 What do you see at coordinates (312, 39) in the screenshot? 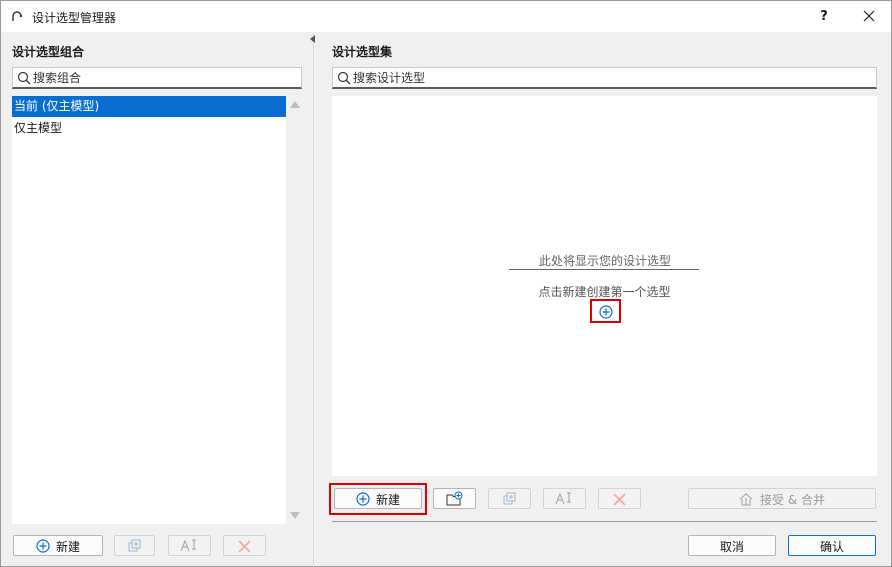
I see `collapse-arrow-icon` at bounding box center [312, 39].